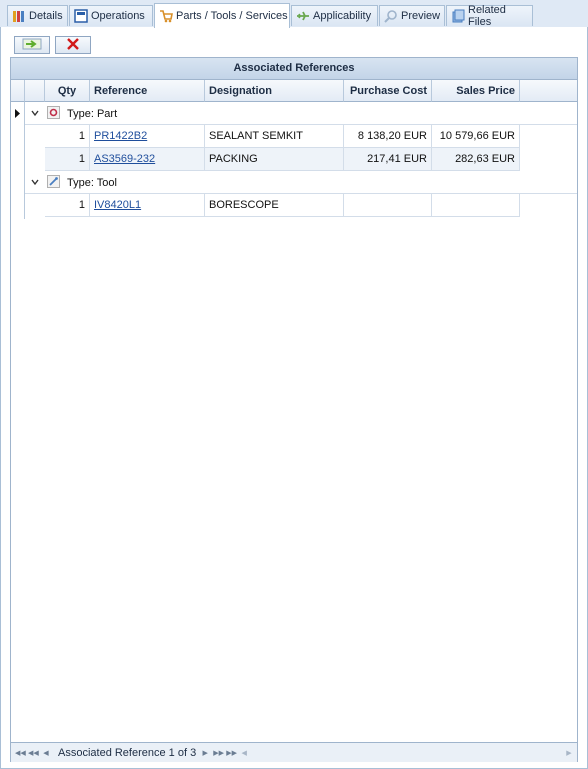 The image size is (588, 769). What do you see at coordinates (147, 205) in the screenshot?
I see `reference-link: IV8420L1` at bounding box center [147, 205].